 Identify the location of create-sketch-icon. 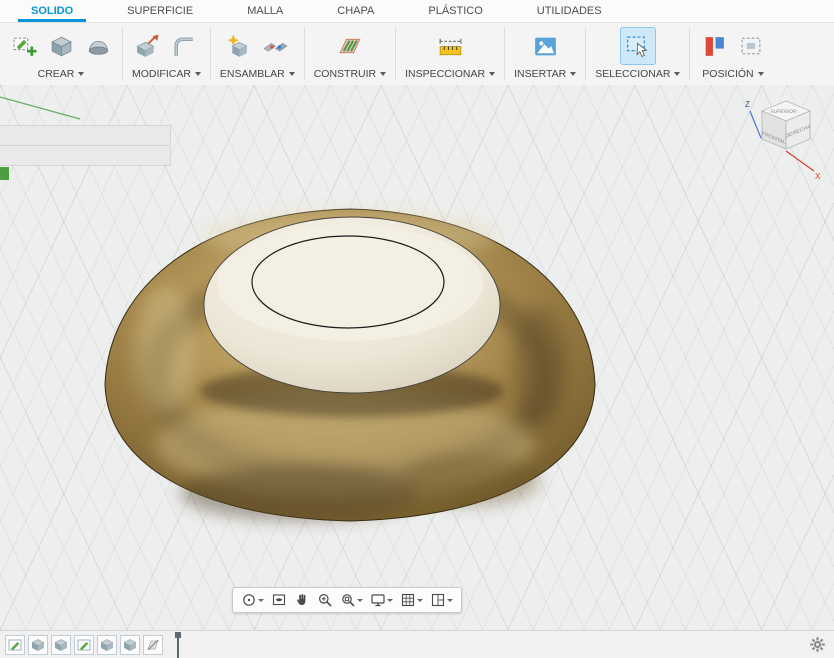
(24, 46).